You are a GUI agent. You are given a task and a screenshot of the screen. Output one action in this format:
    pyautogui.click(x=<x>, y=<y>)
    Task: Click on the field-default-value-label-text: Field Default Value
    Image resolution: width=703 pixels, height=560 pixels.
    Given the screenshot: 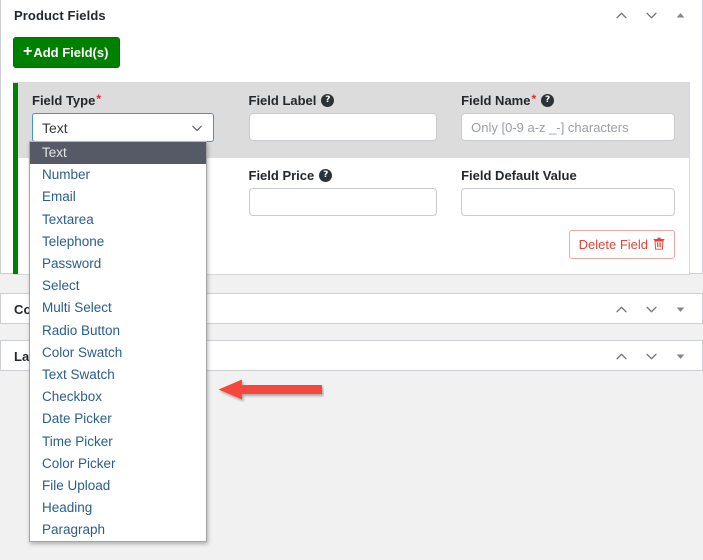 What is the action you would take?
    pyautogui.click(x=519, y=175)
    